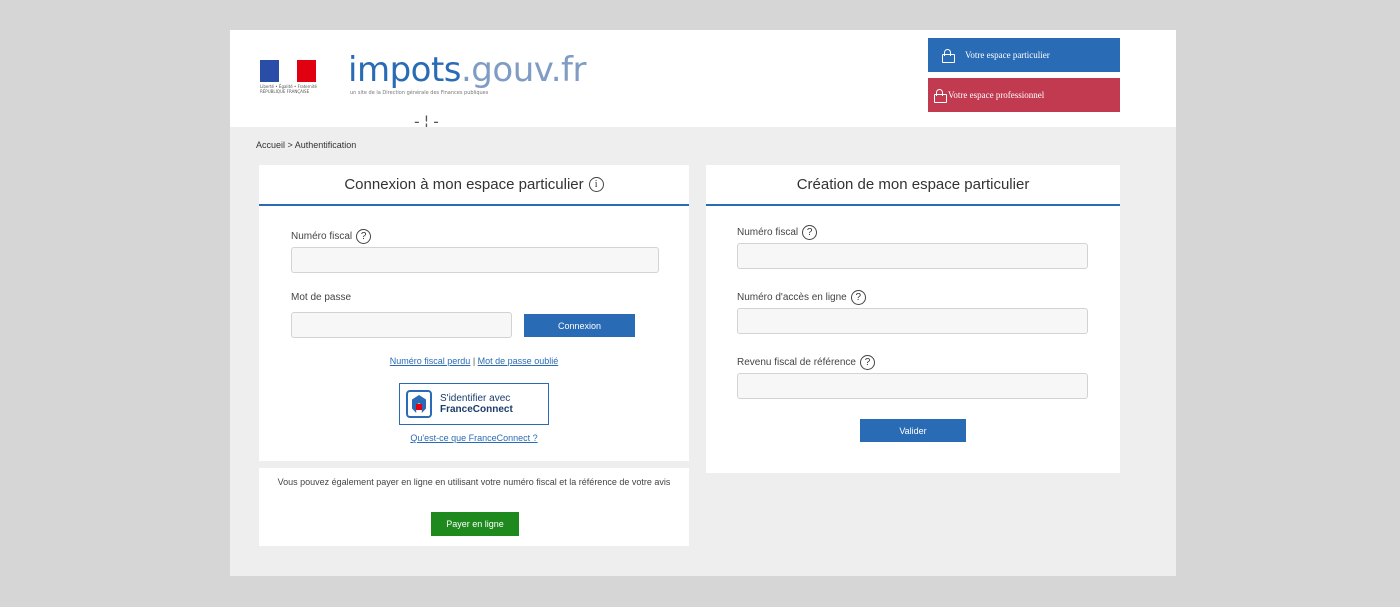 The image size is (1400, 607). Describe the element at coordinates (913, 430) in the screenshot. I see `valider-button: Valider` at that location.